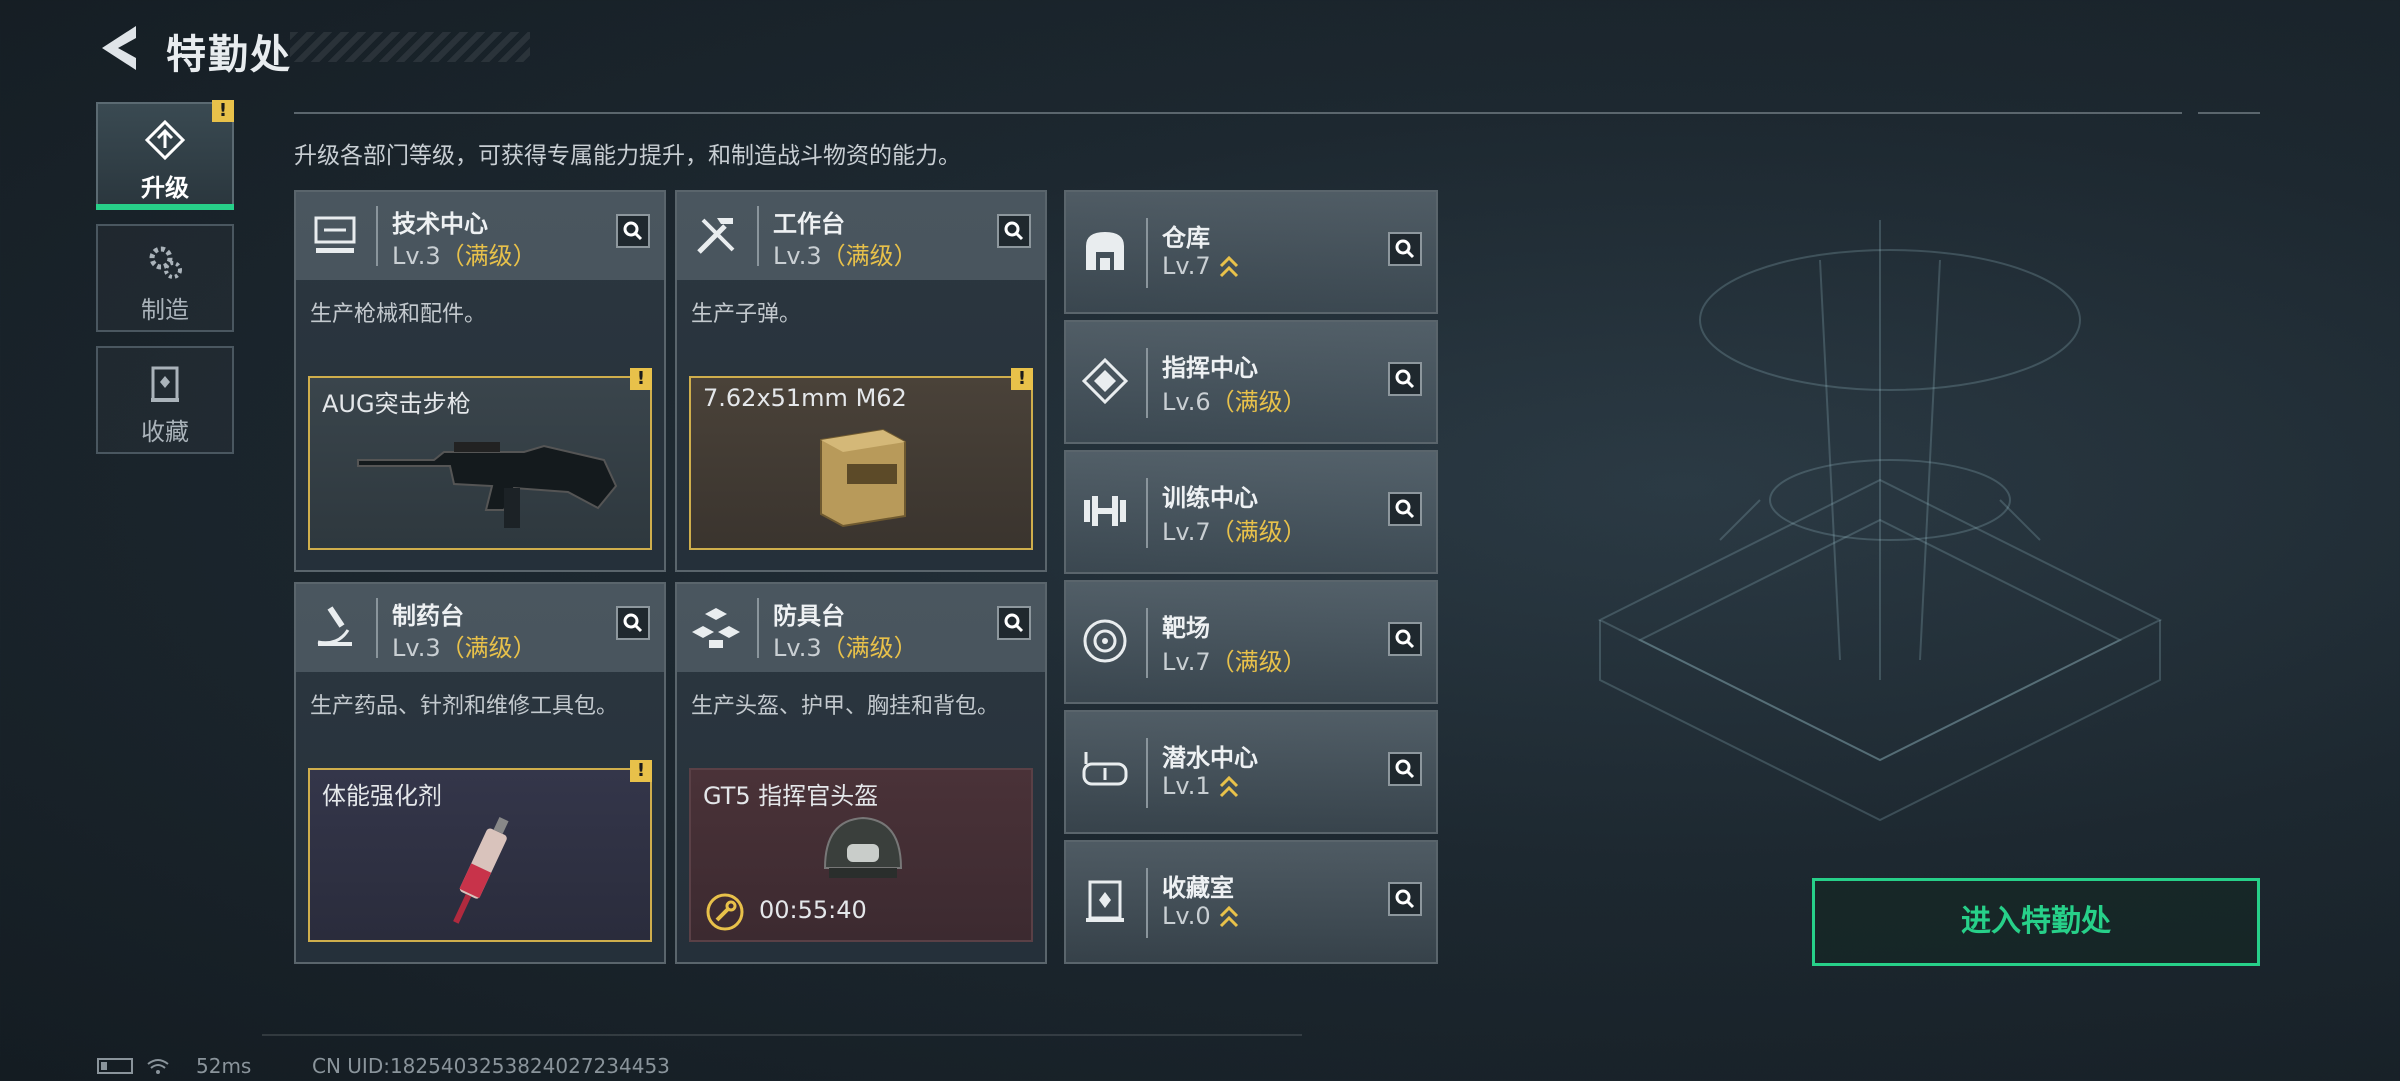 The width and height of the screenshot is (2400, 1081). I want to click on microscope-icon, so click(334, 626).